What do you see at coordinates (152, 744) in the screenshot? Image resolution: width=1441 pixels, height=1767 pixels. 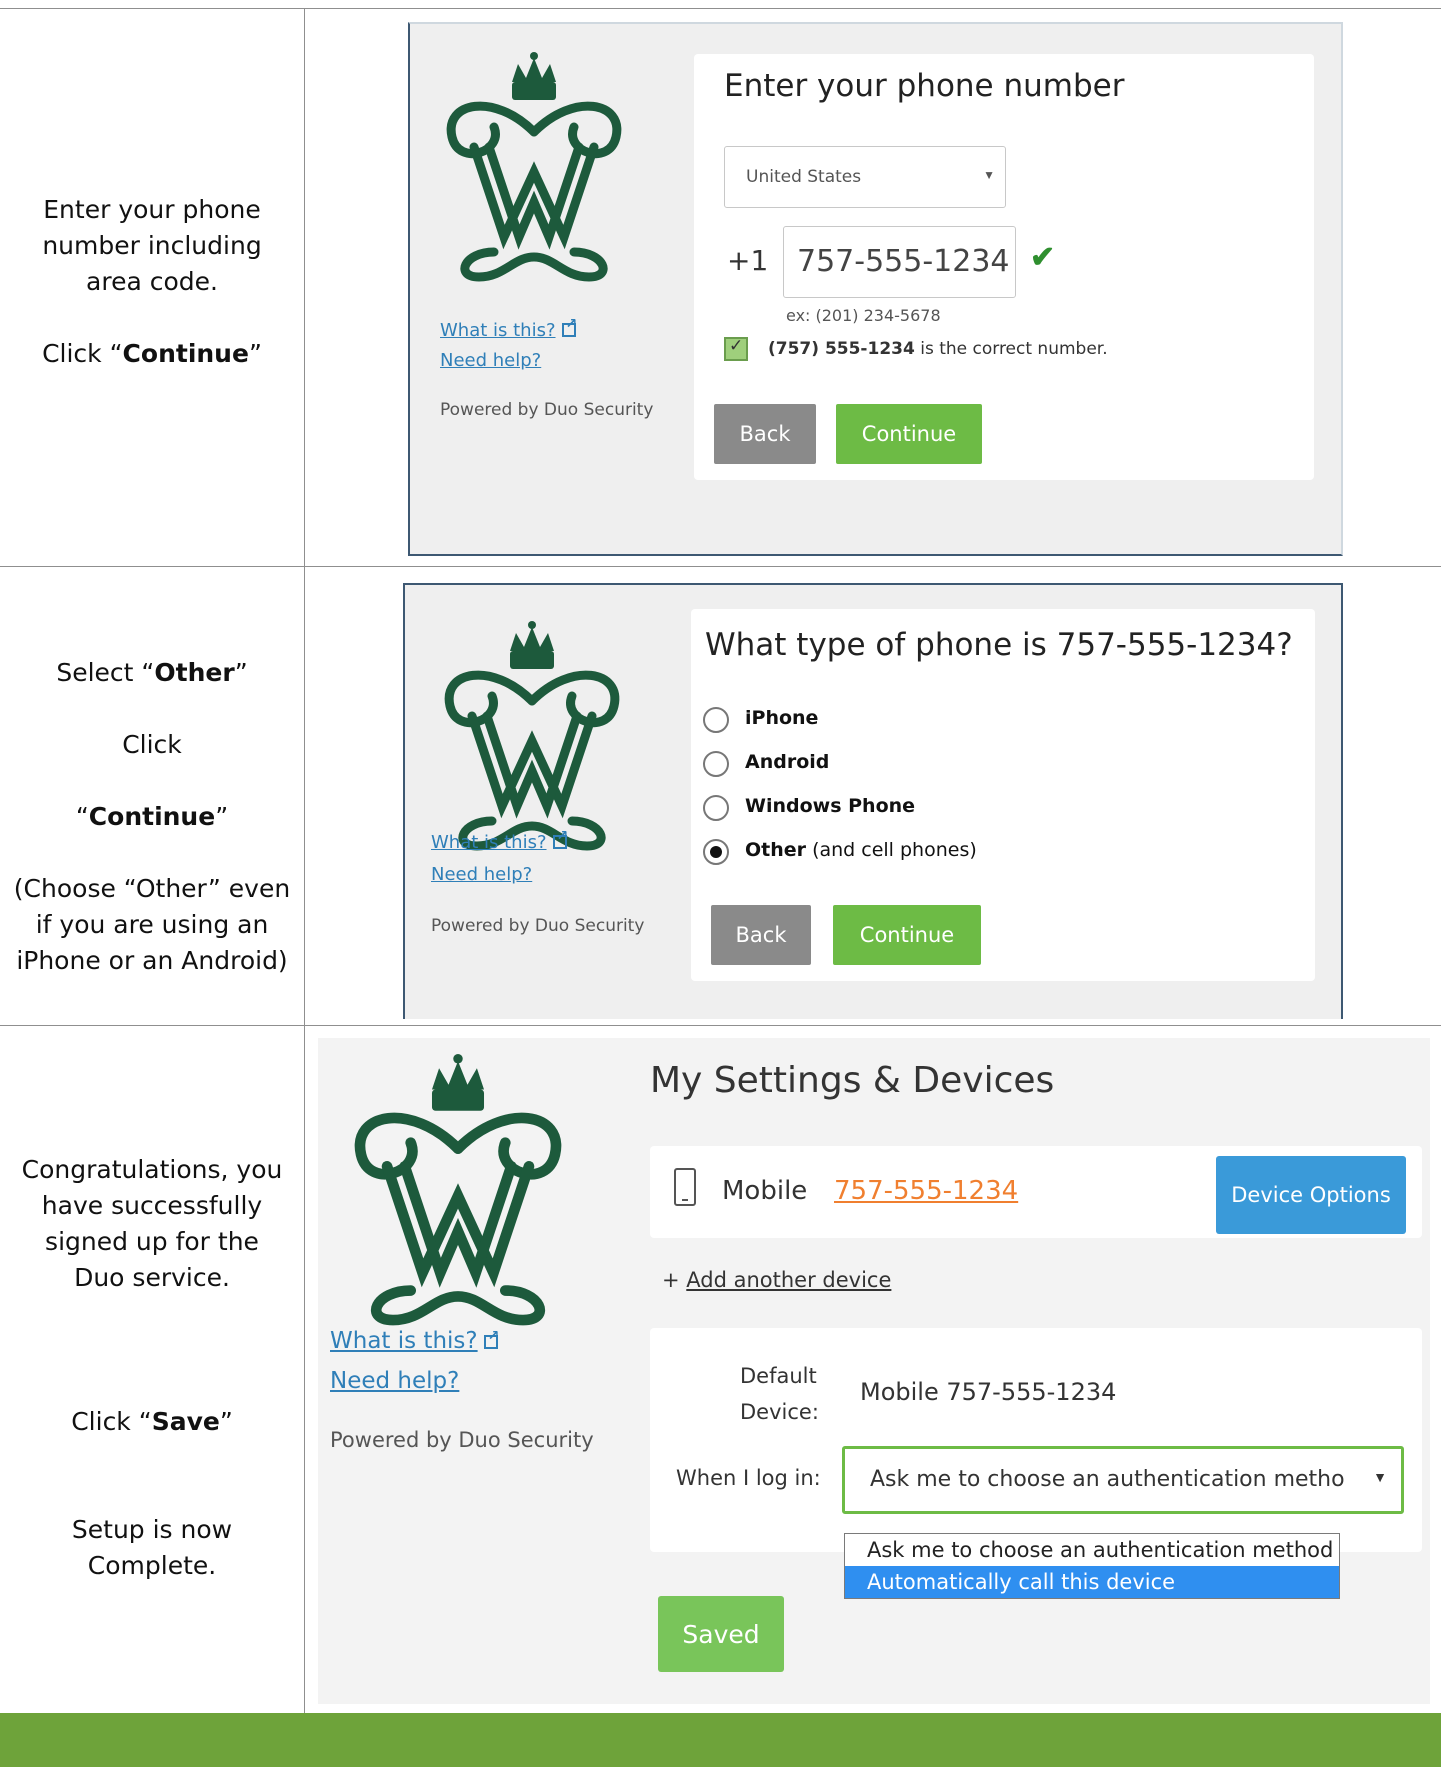 I see `step-2-click: Click` at bounding box center [152, 744].